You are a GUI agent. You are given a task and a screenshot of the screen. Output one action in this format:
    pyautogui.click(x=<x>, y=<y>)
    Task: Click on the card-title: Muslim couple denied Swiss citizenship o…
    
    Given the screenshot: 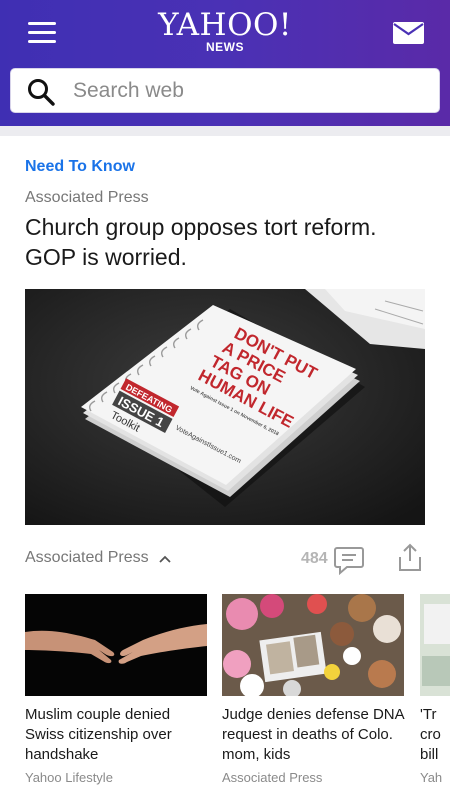 What is the action you would take?
    pyautogui.click(x=116, y=735)
    